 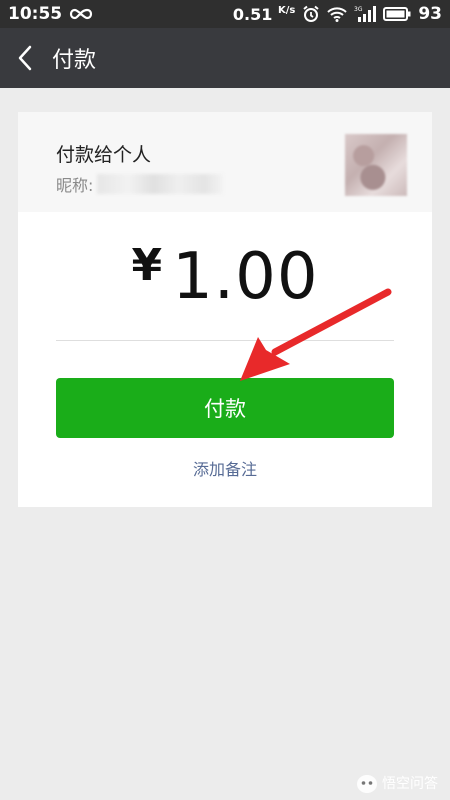 I want to click on infinity-icon, so click(x=81, y=14).